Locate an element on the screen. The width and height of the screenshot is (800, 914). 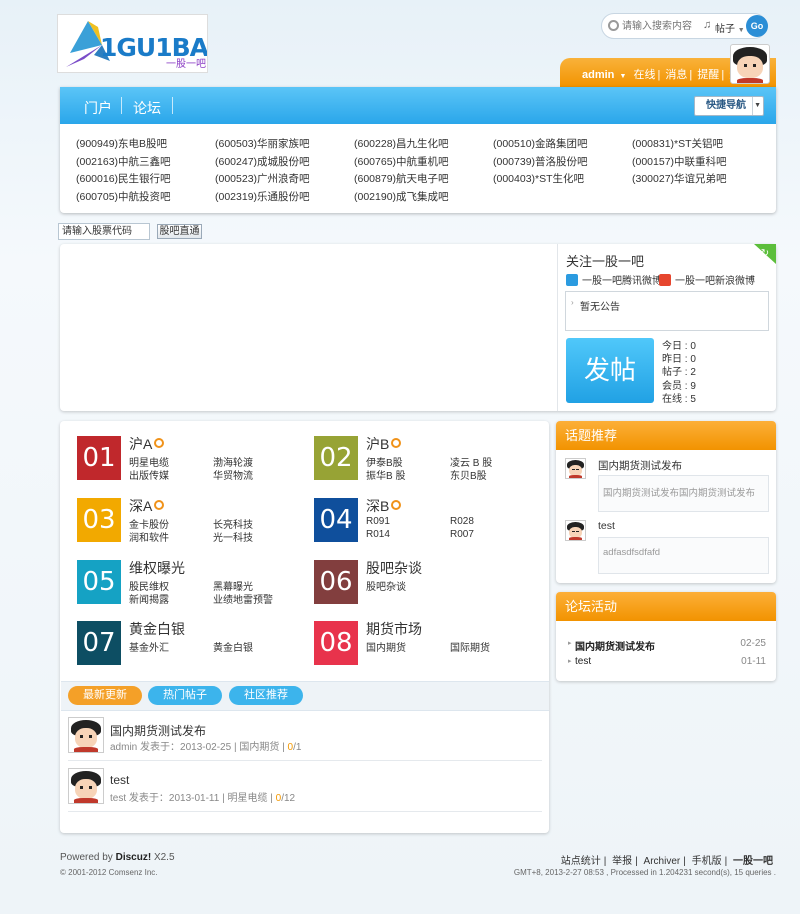
footer-link-report: 举报 is located at coordinates (622, 861).